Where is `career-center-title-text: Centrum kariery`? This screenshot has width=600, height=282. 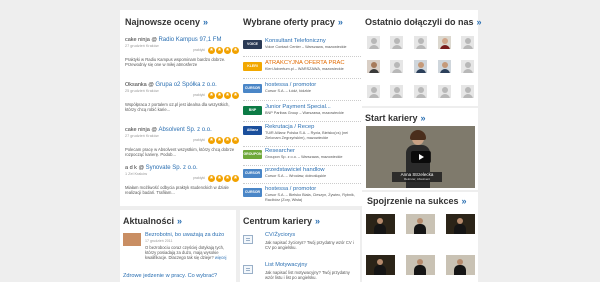 career-center-title-text: Centrum kariery is located at coordinates (278, 221).